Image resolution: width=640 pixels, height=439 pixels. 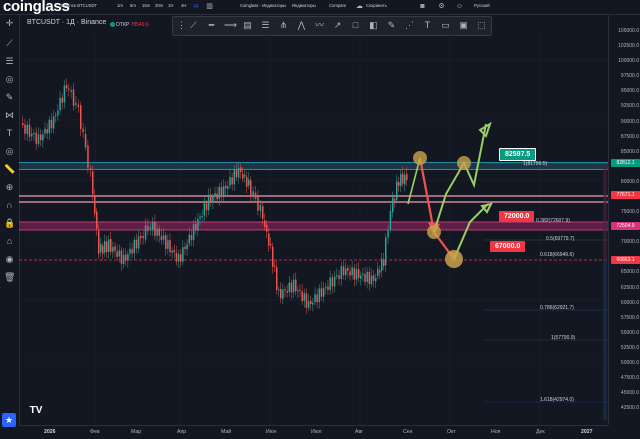 I want to click on pattern-tool-icon: ⋀, so click(x=301, y=25).